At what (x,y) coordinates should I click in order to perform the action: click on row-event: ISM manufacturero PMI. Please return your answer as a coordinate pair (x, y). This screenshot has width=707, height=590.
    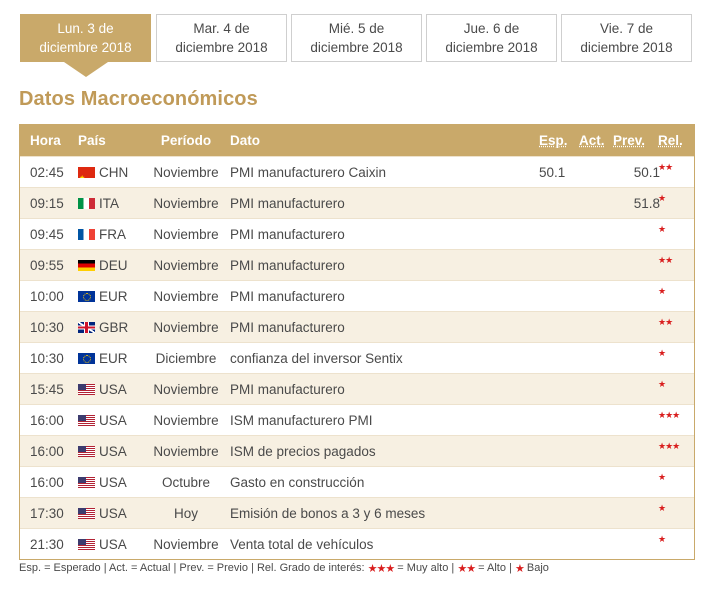
    Looking at the image, I should click on (301, 420).